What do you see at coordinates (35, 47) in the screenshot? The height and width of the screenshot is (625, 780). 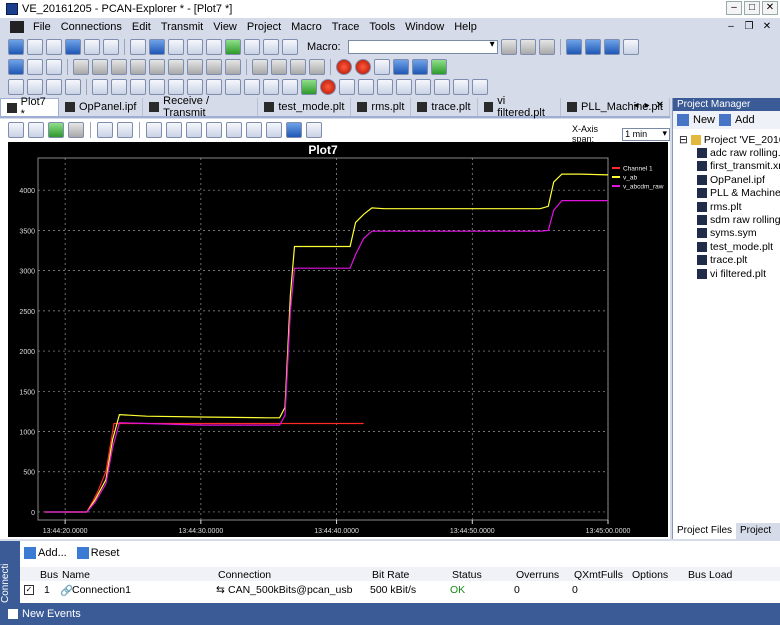 I see `open-icon` at bounding box center [35, 47].